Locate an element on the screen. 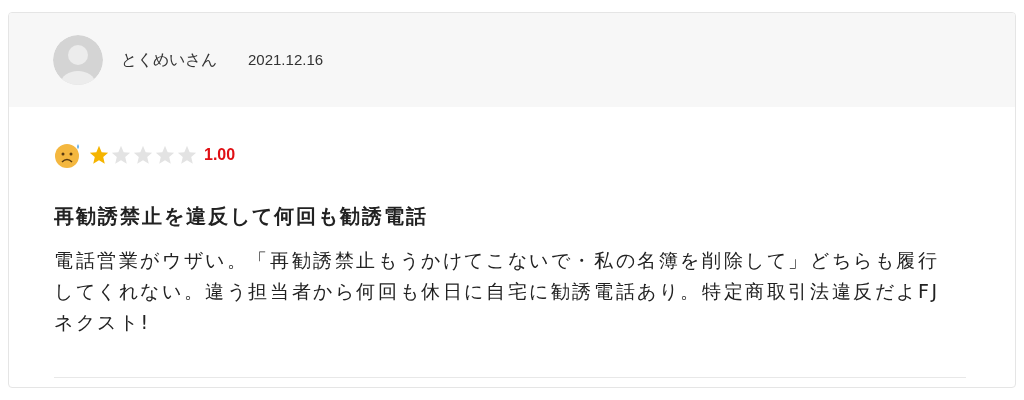  author-name: とくめいさん is located at coordinates (169, 60).